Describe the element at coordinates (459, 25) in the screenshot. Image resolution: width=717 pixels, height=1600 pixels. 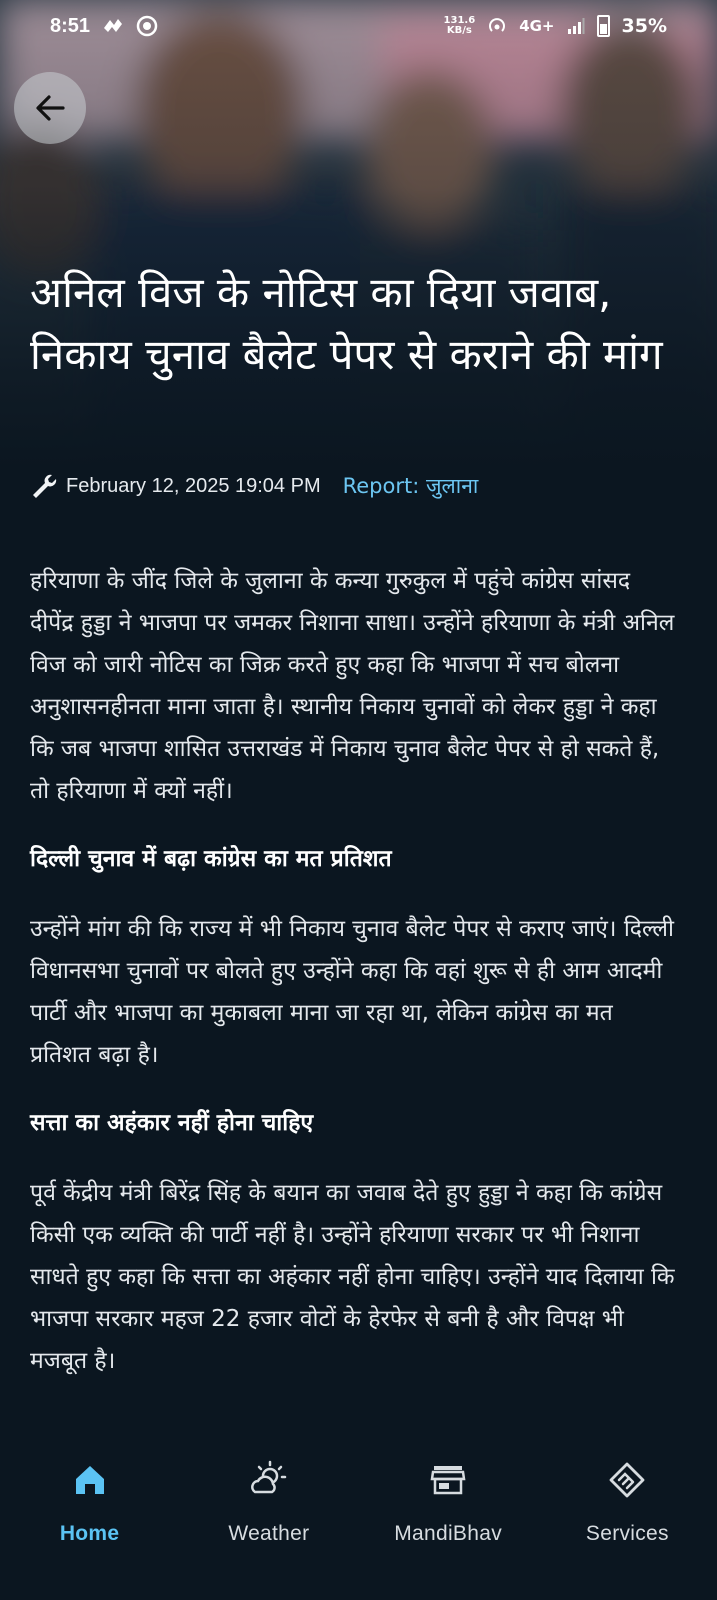
I see `data-speed: 131.6 KB/s` at that location.